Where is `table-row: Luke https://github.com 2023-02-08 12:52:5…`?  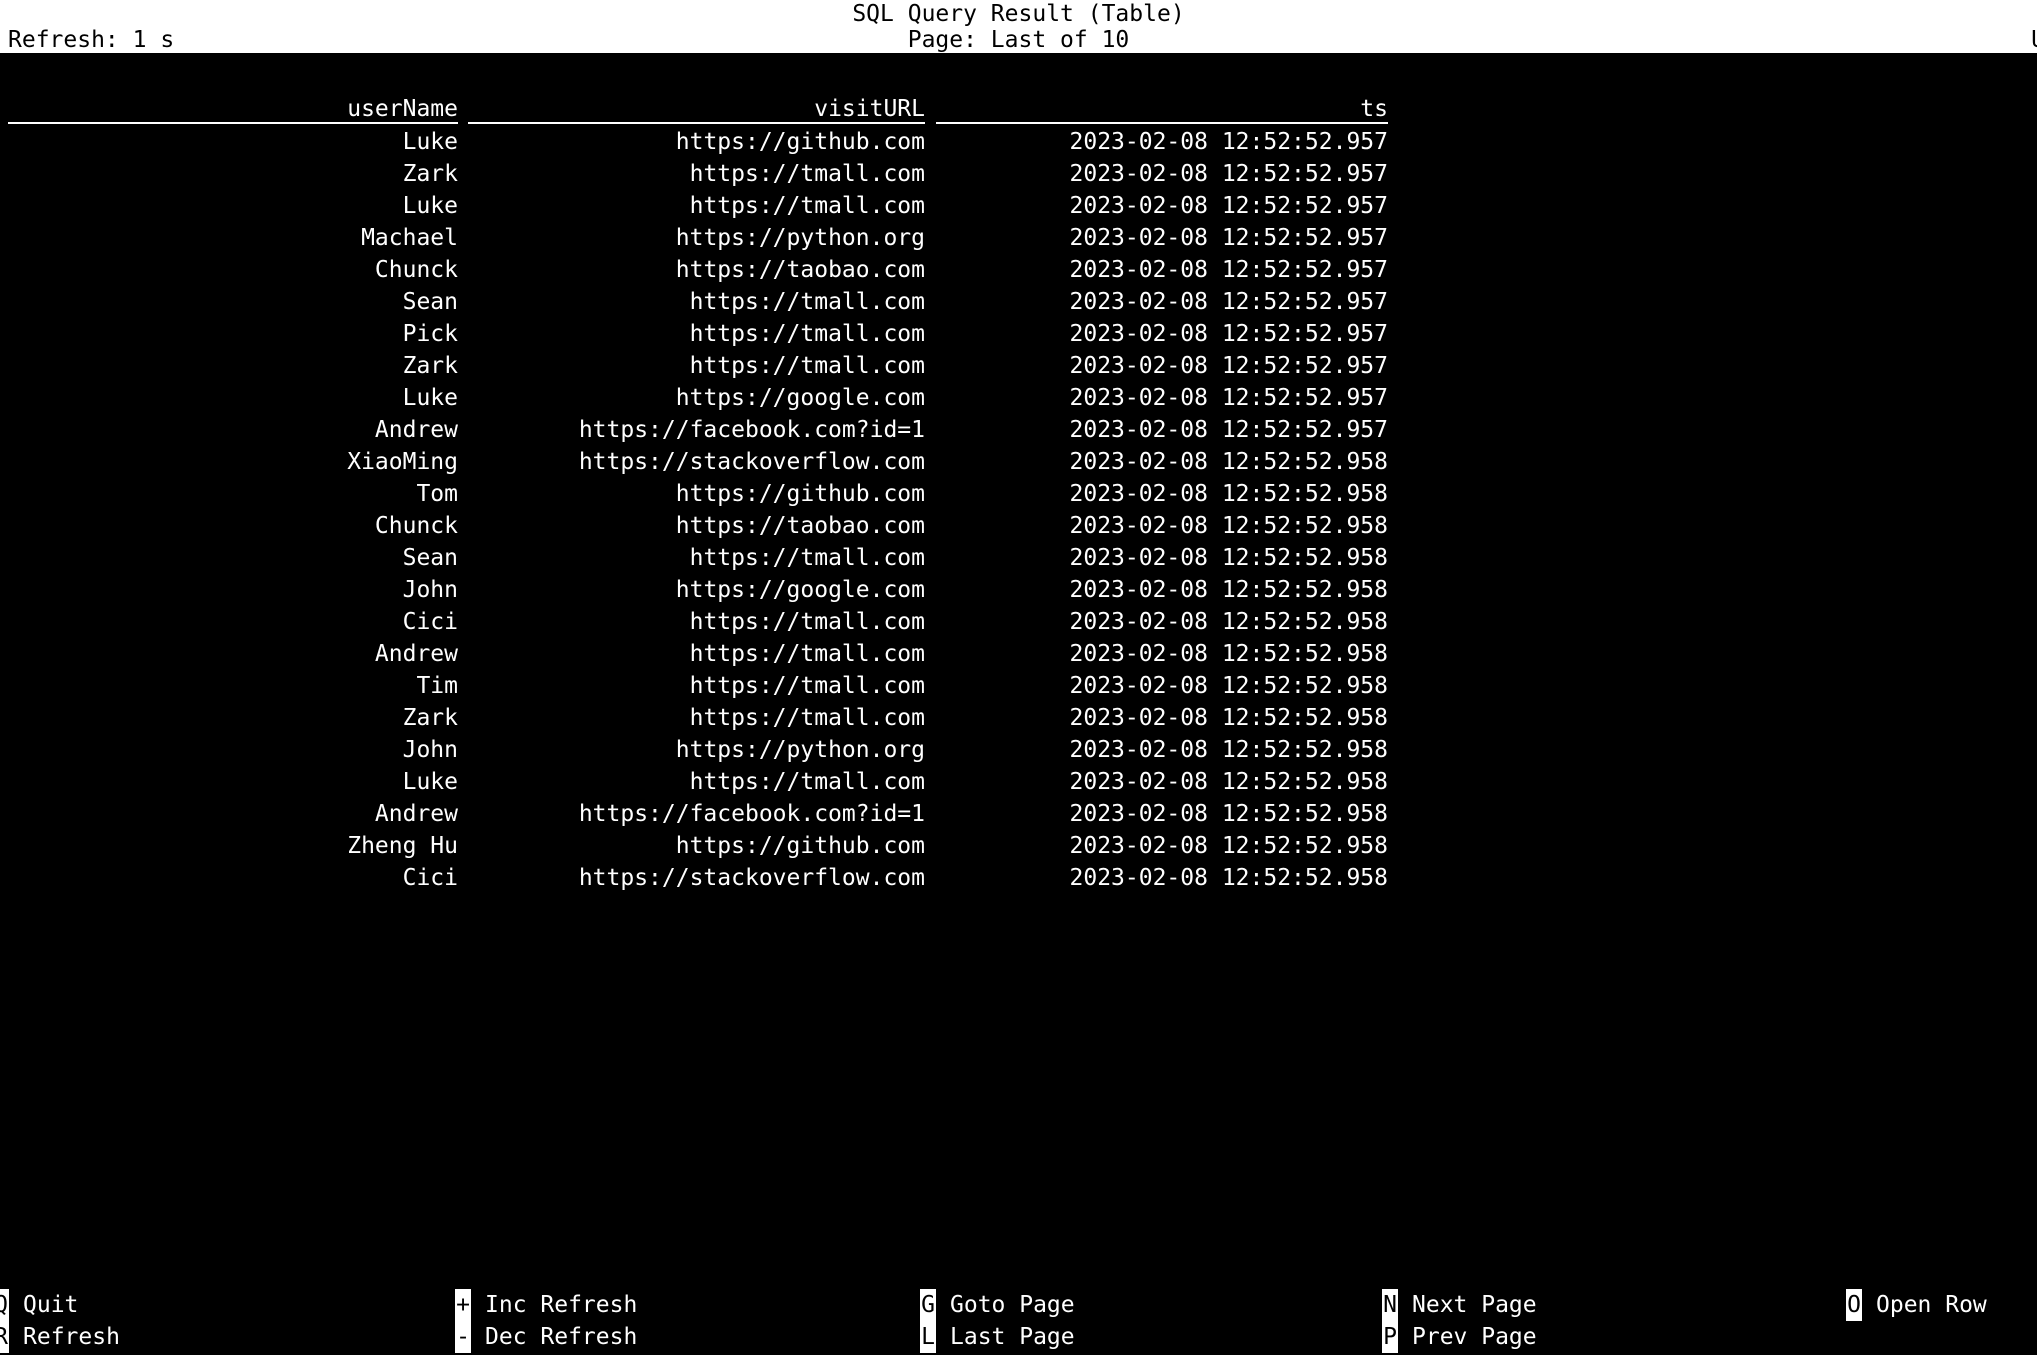 table-row: Luke https://github.com 2023-02-08 12:52:5… is located at coordinates (1018, 142).